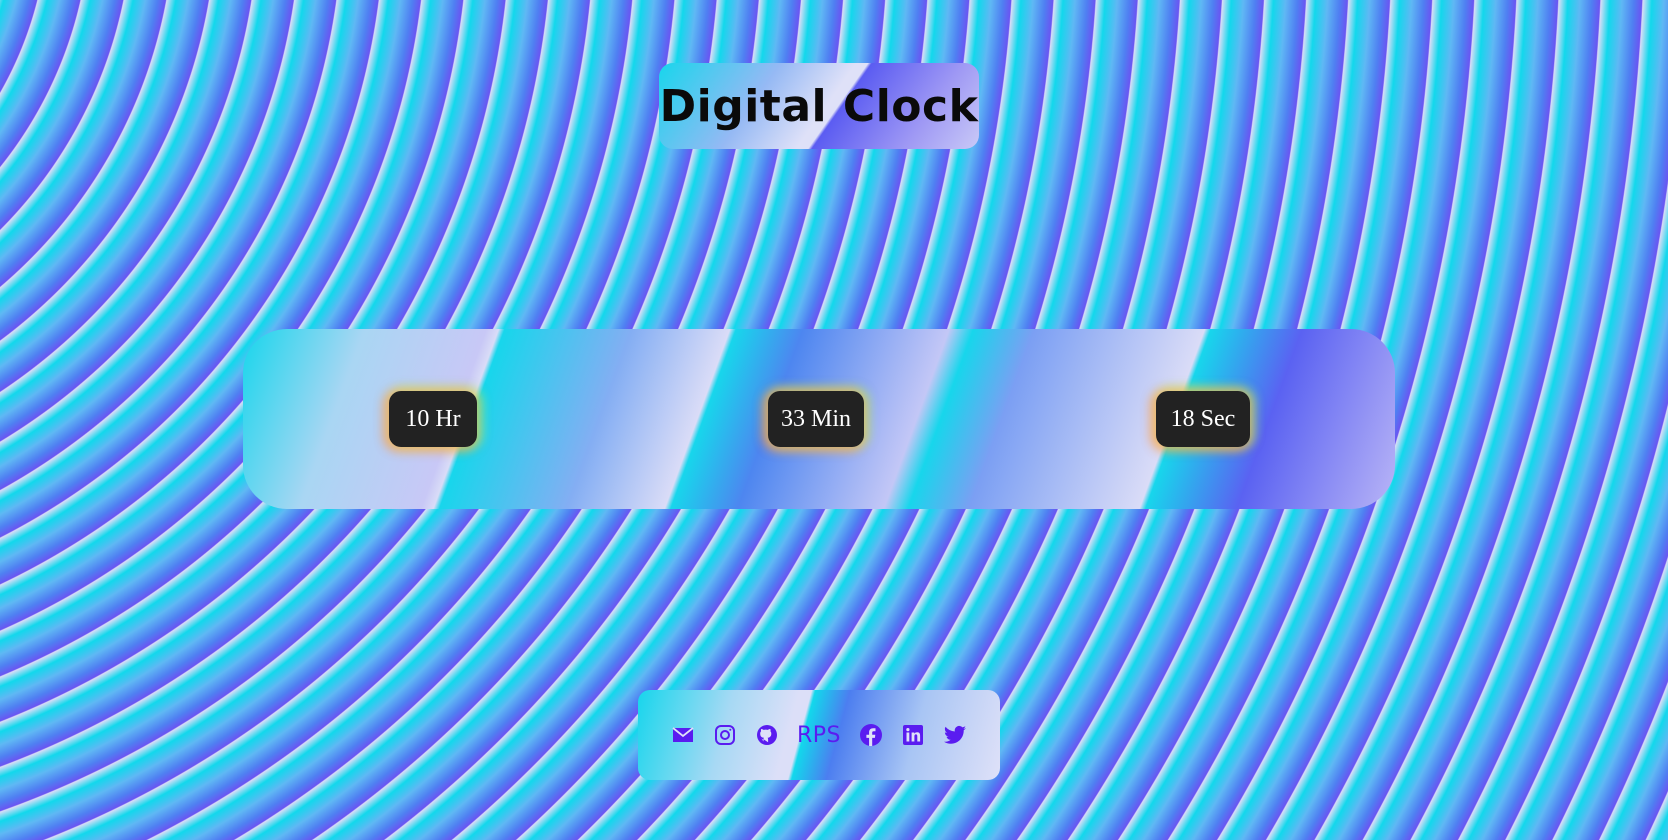 The height and width of the screenshot is (840, 1668). Describe the element at coordinates (871, 735) in the screenshot. I see `facebook-icon` at that location.